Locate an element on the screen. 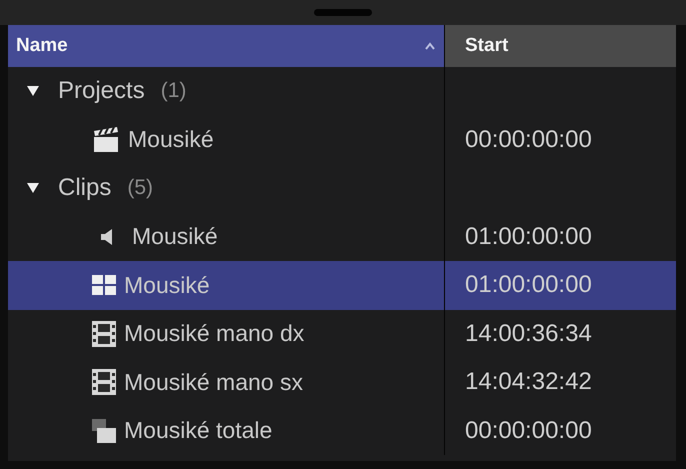 This screenshot has width=686, height=469. resize-handle is located at coordinates (343, 12).